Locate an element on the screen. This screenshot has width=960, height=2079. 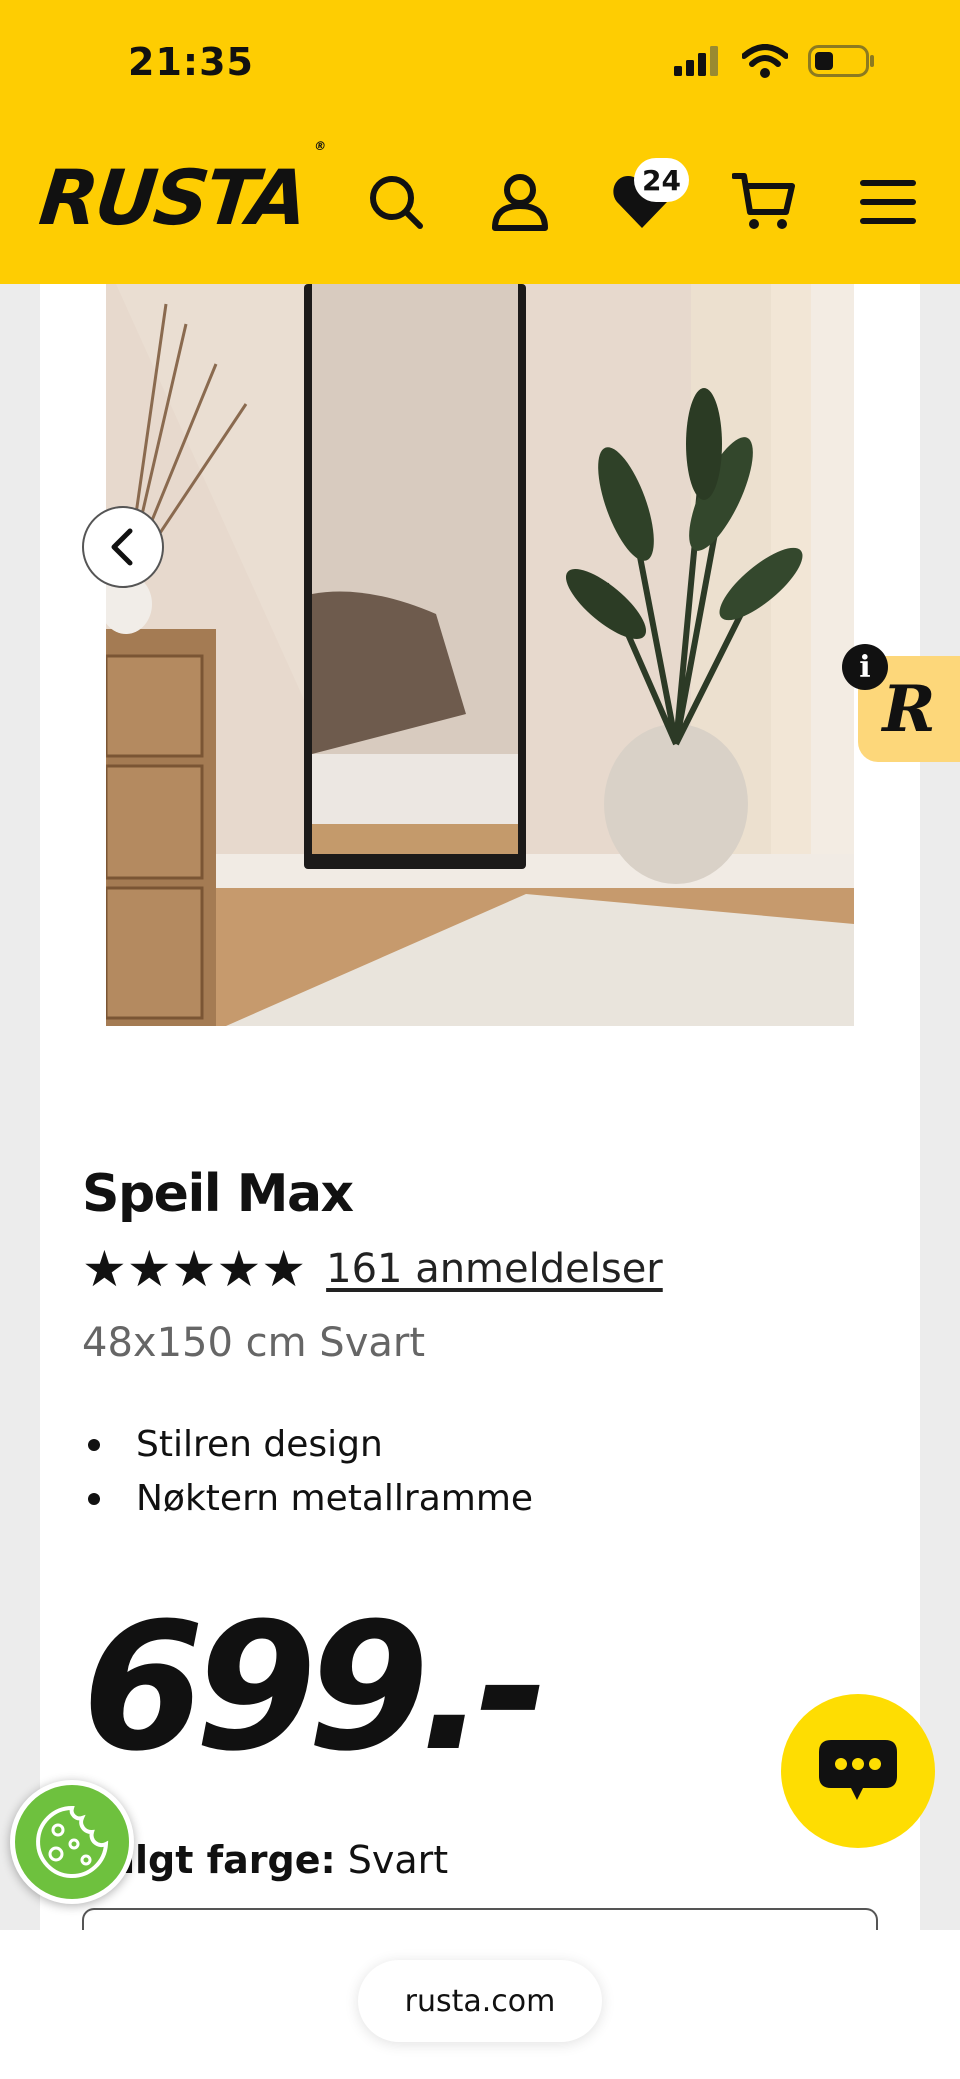
menu-button is located at coordinates (888, 202).